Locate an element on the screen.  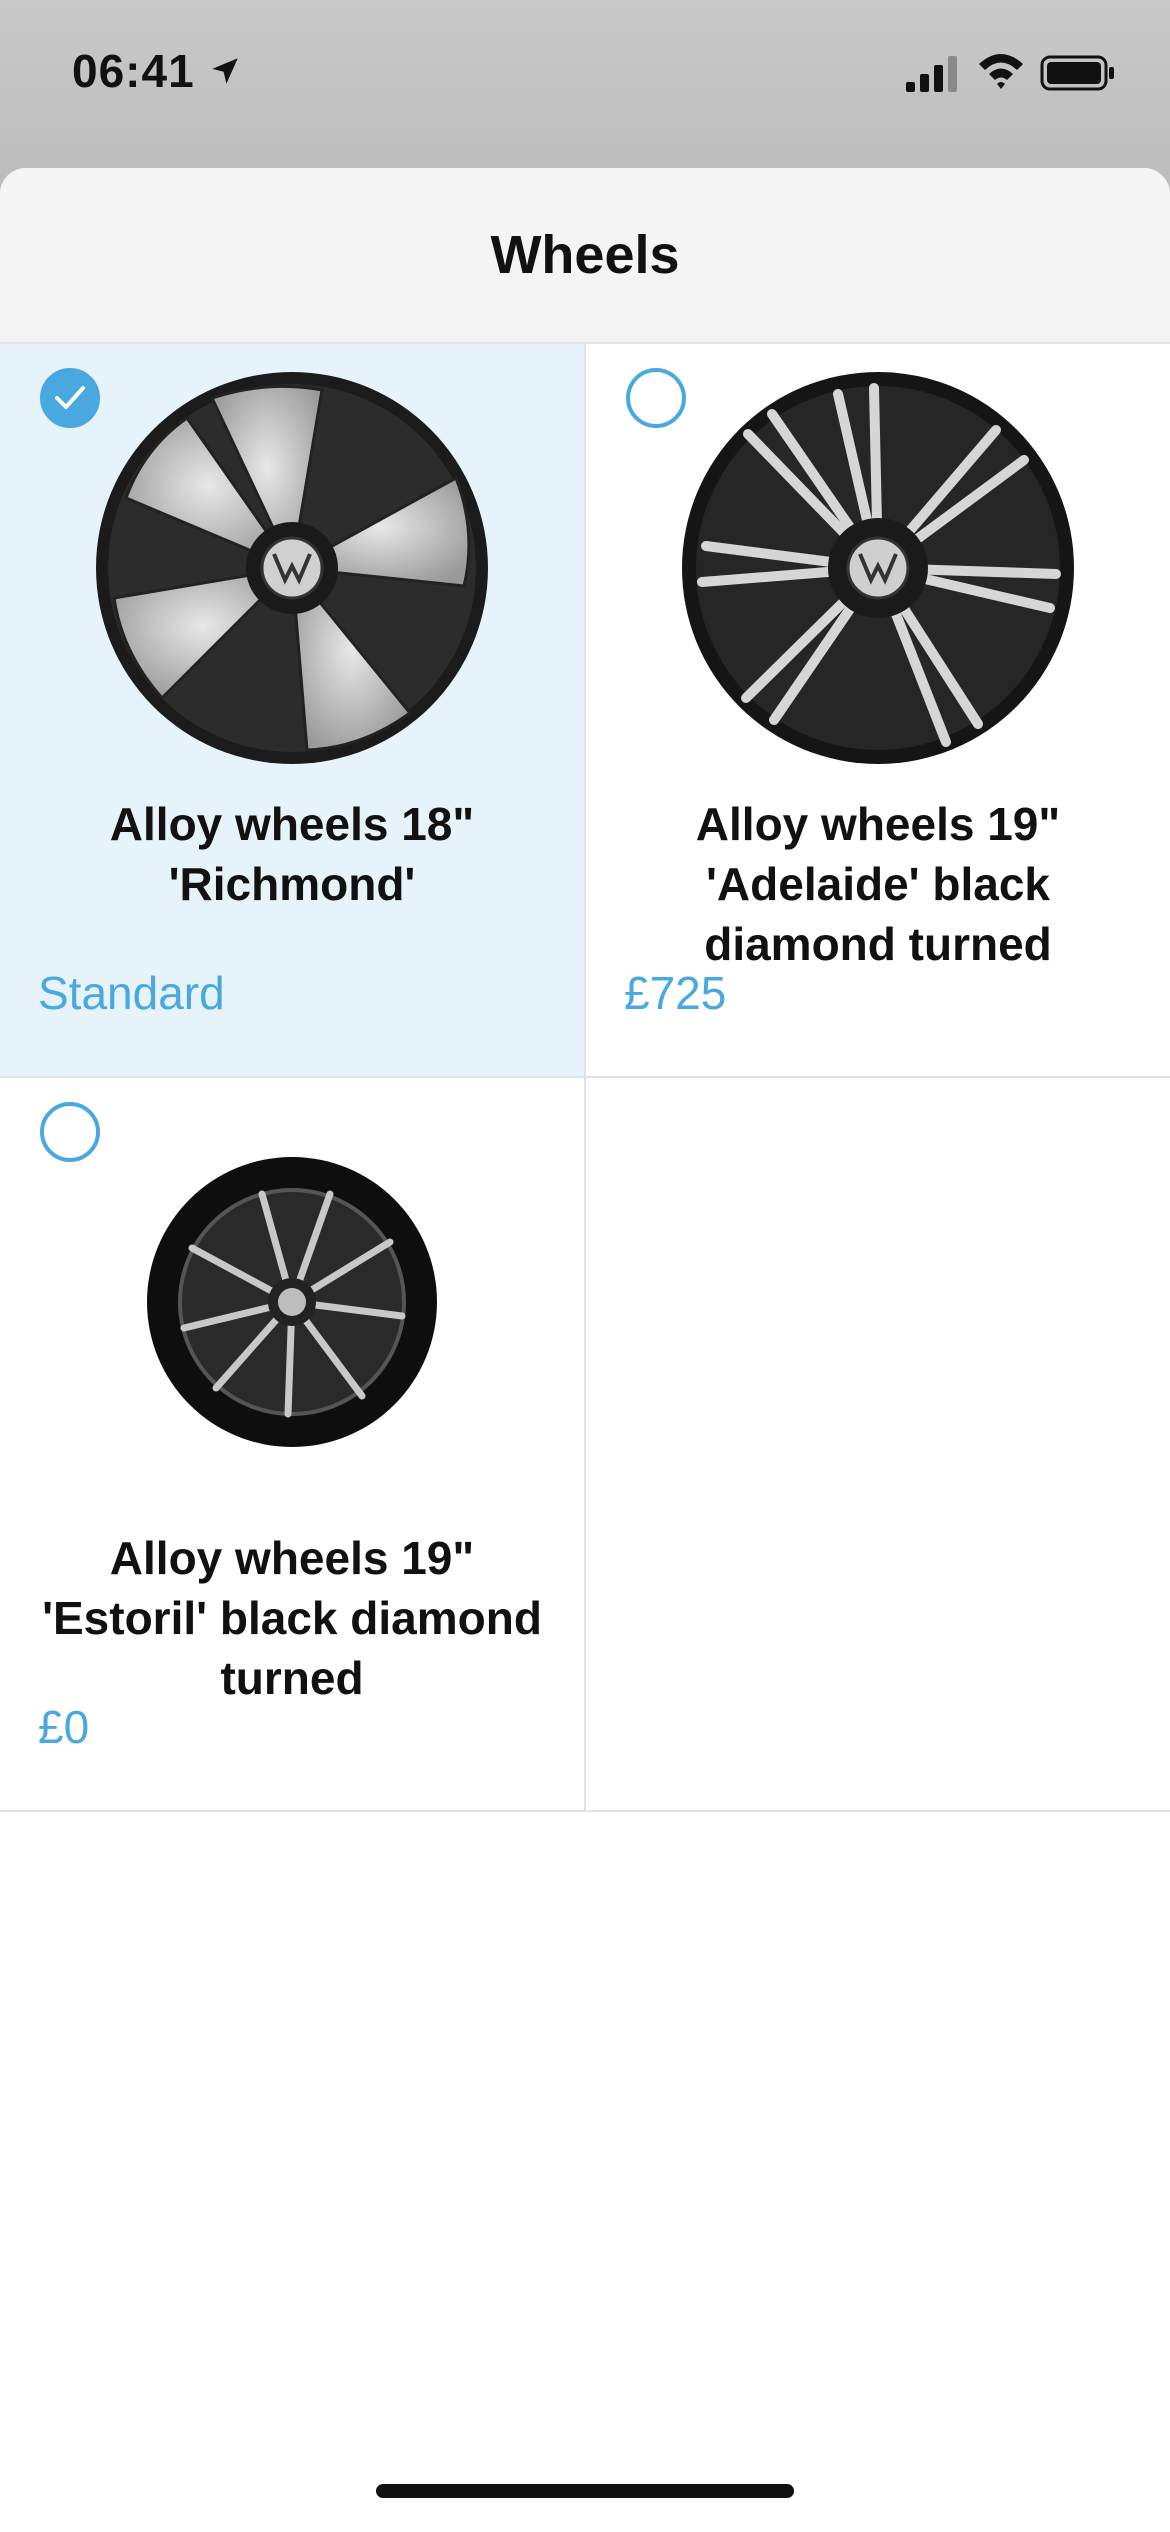
estoril-wheel-image is located at coordinates (292, 1302).